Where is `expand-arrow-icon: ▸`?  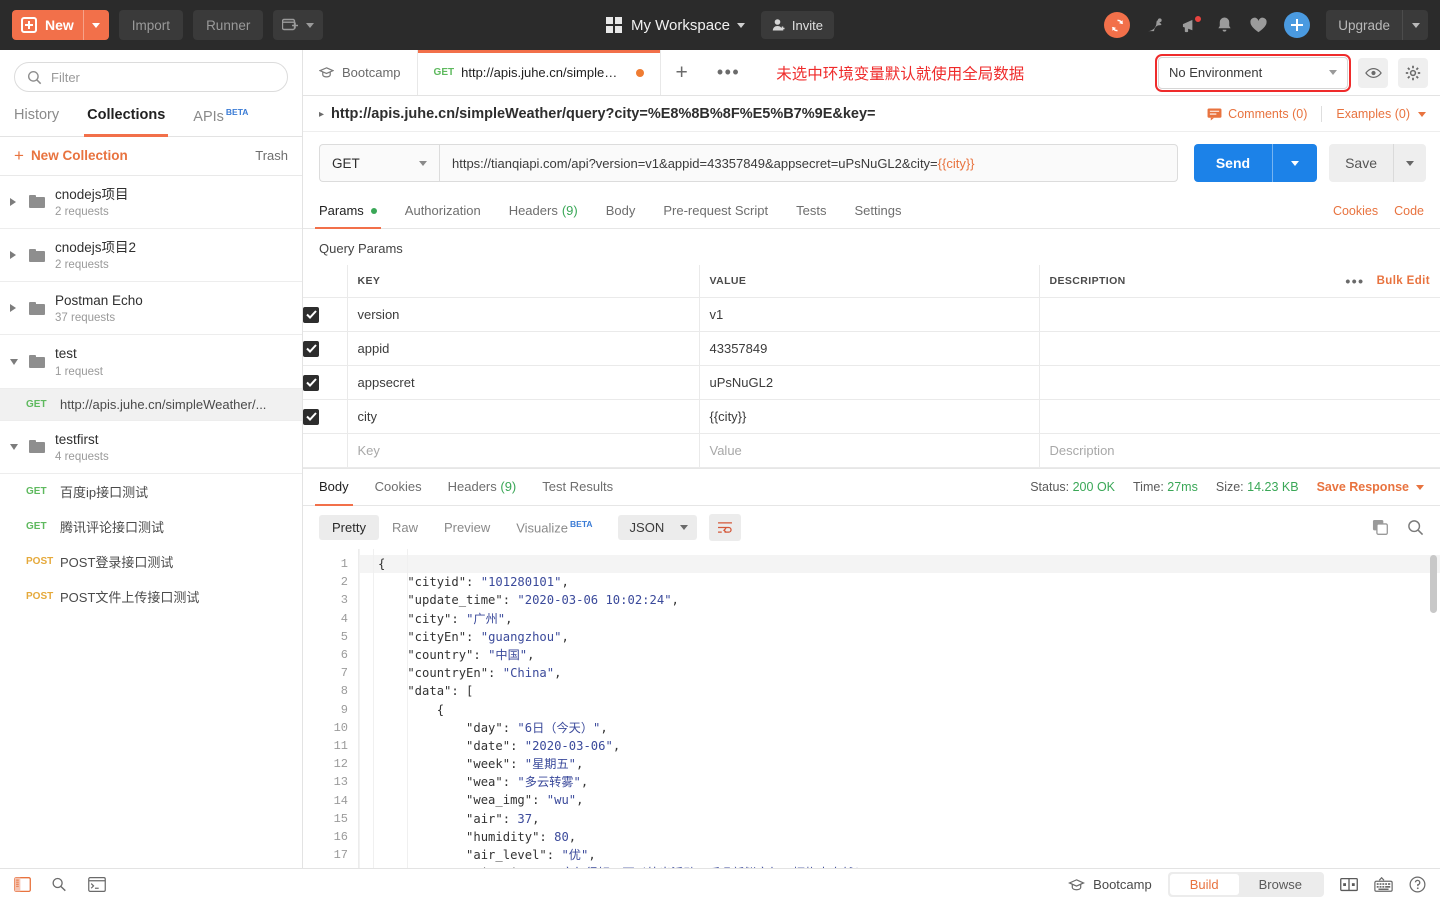
expand-arrow-icon: ▸ is located at coordinates (321, 114).